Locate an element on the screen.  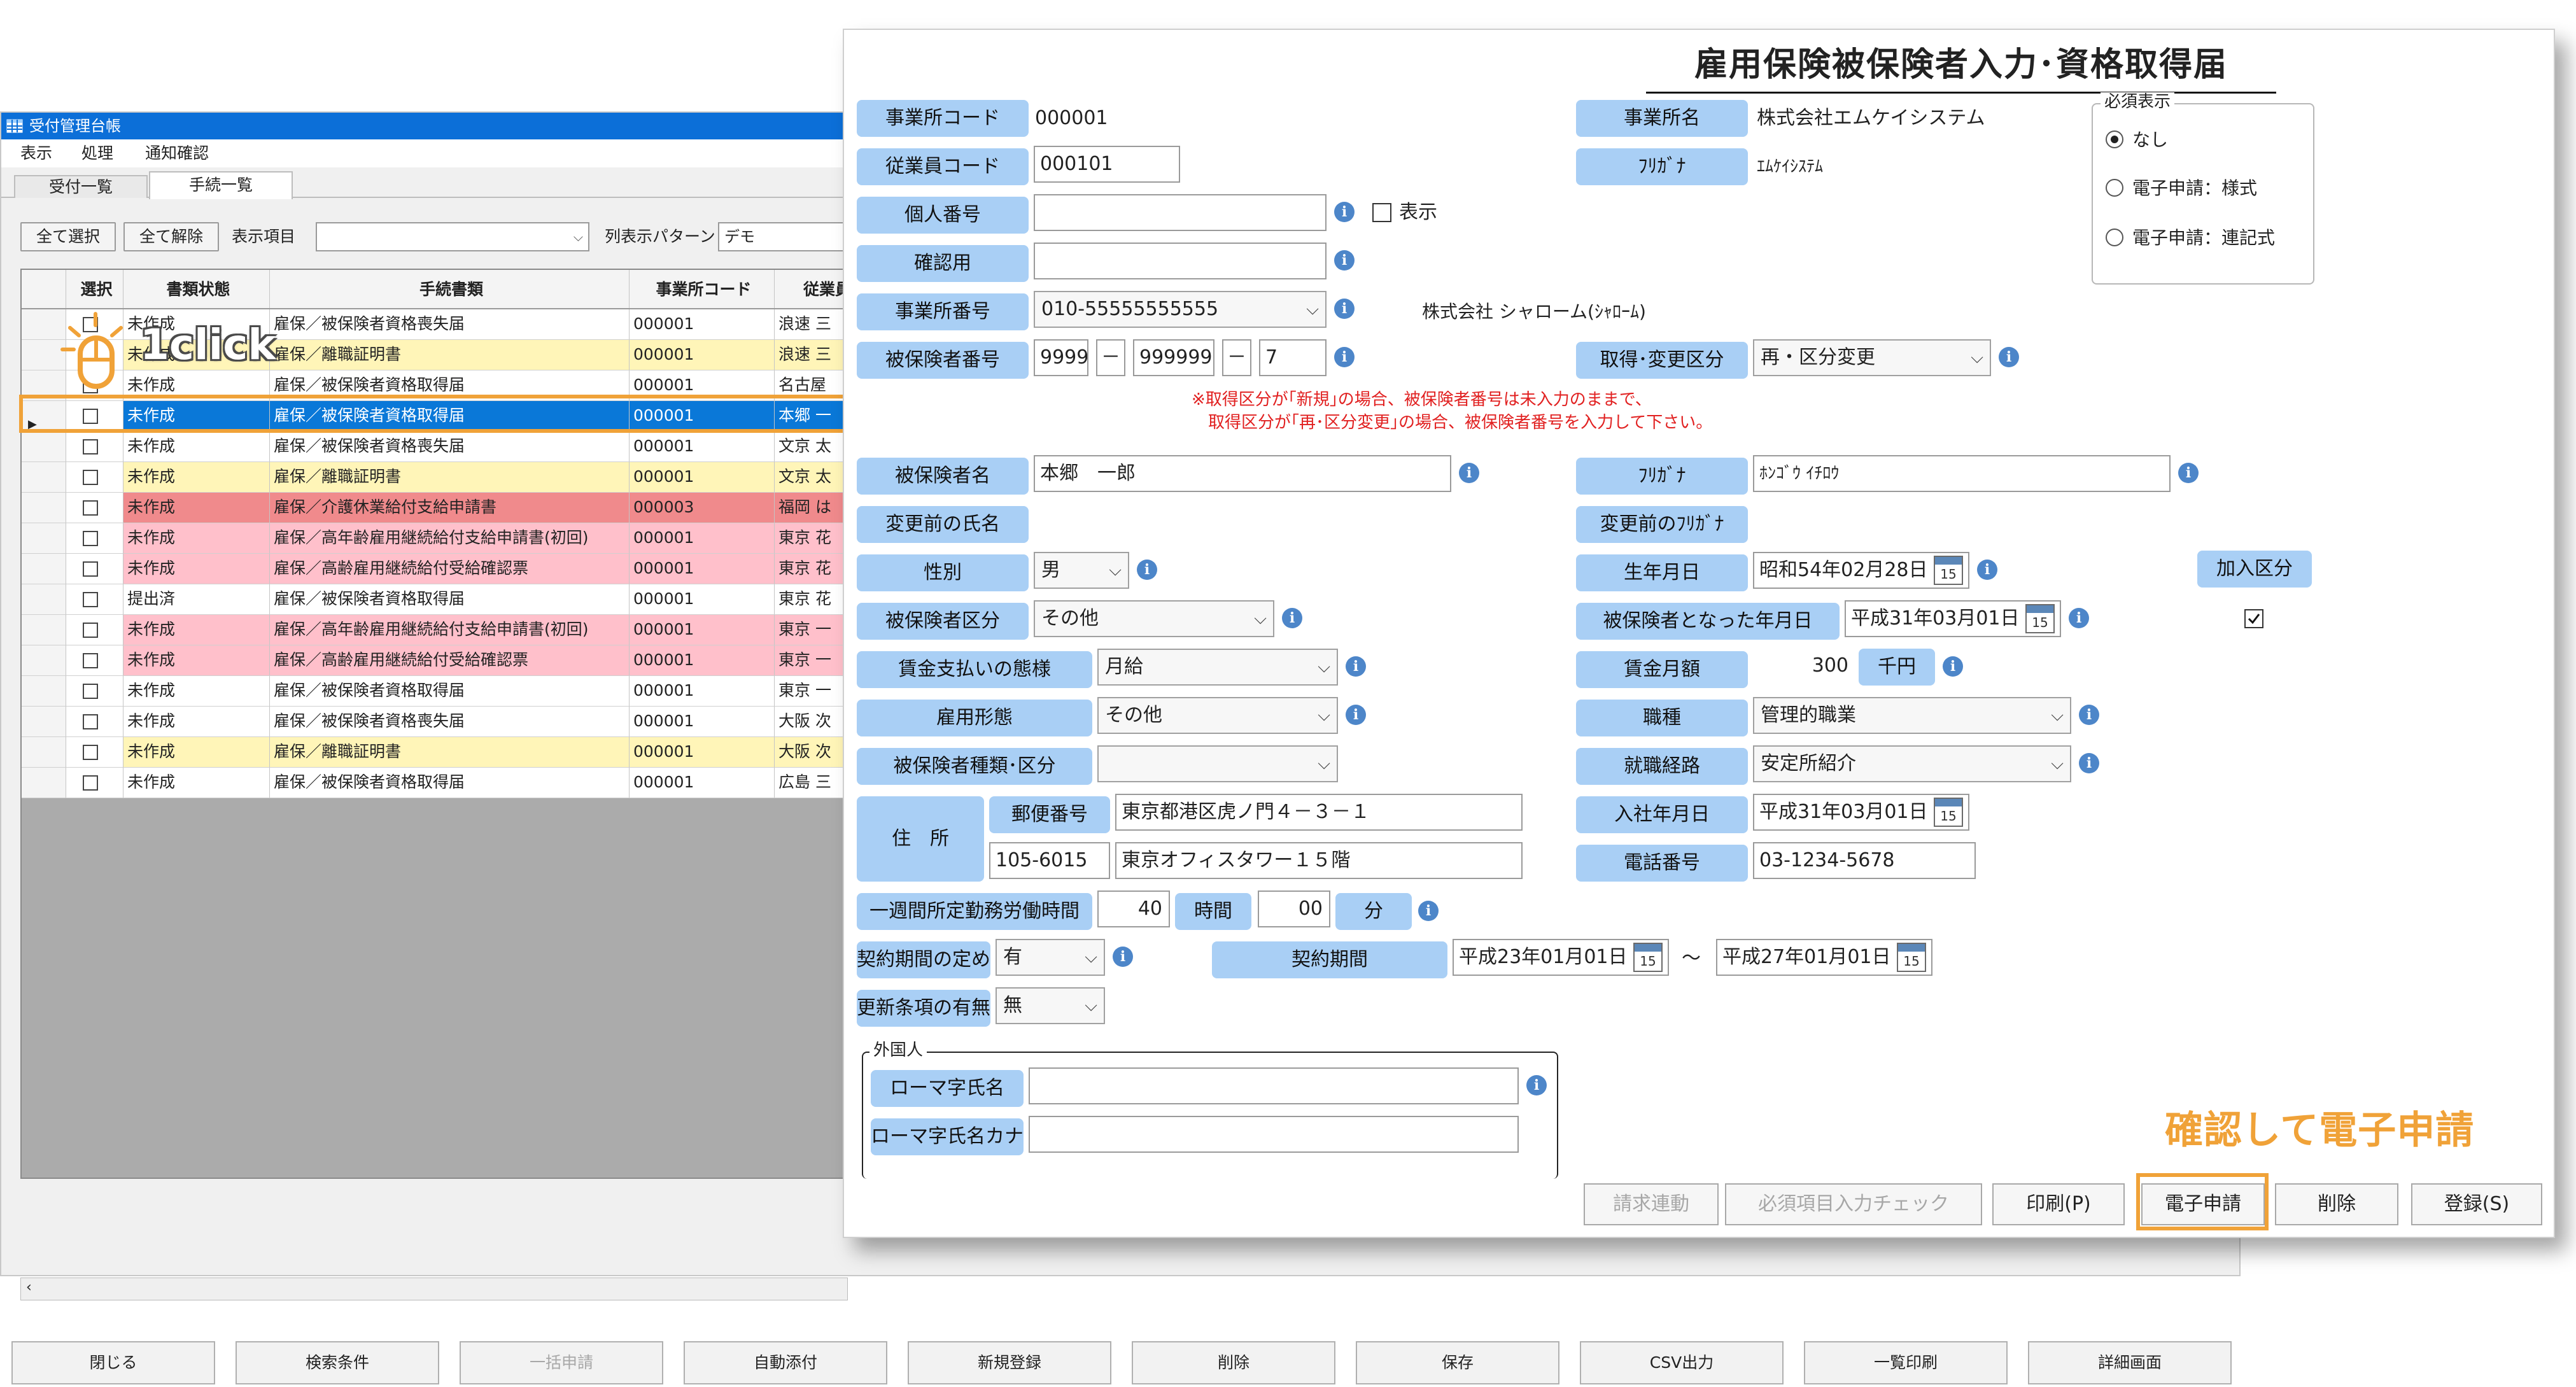
register-button: 登録(S) is located at coordinates (2477, 1204).